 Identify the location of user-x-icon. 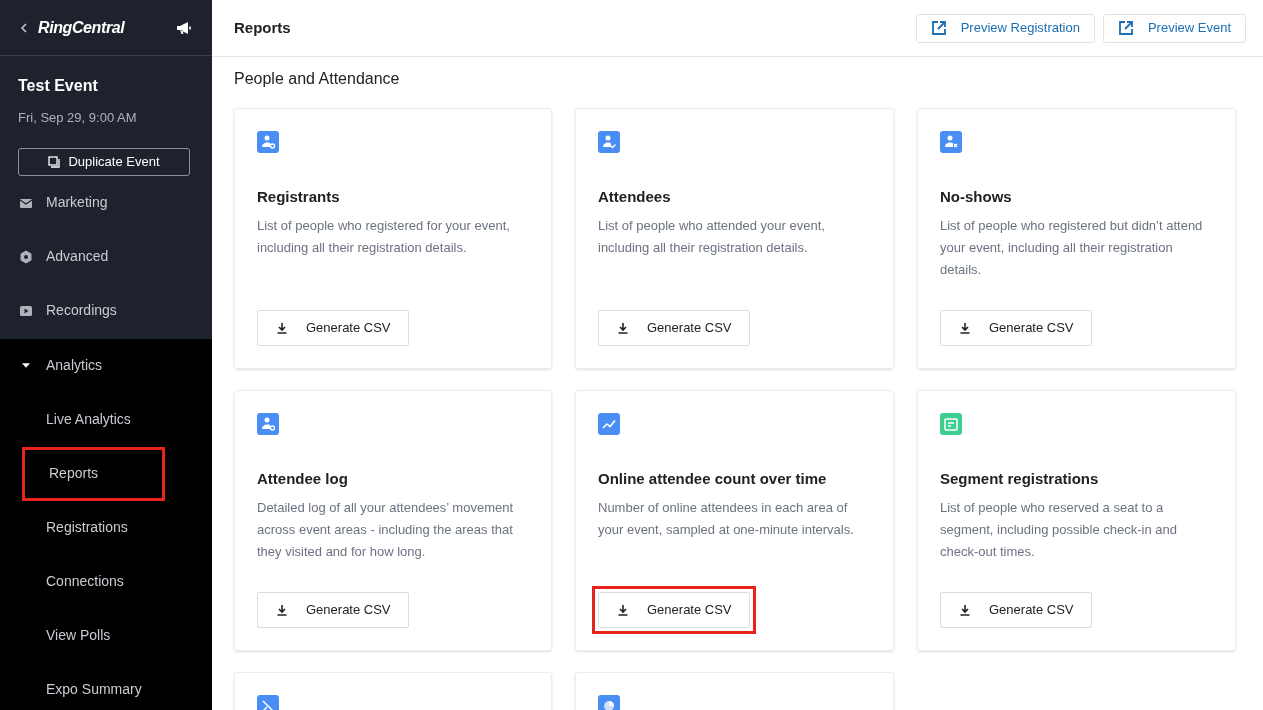
(951, 142).